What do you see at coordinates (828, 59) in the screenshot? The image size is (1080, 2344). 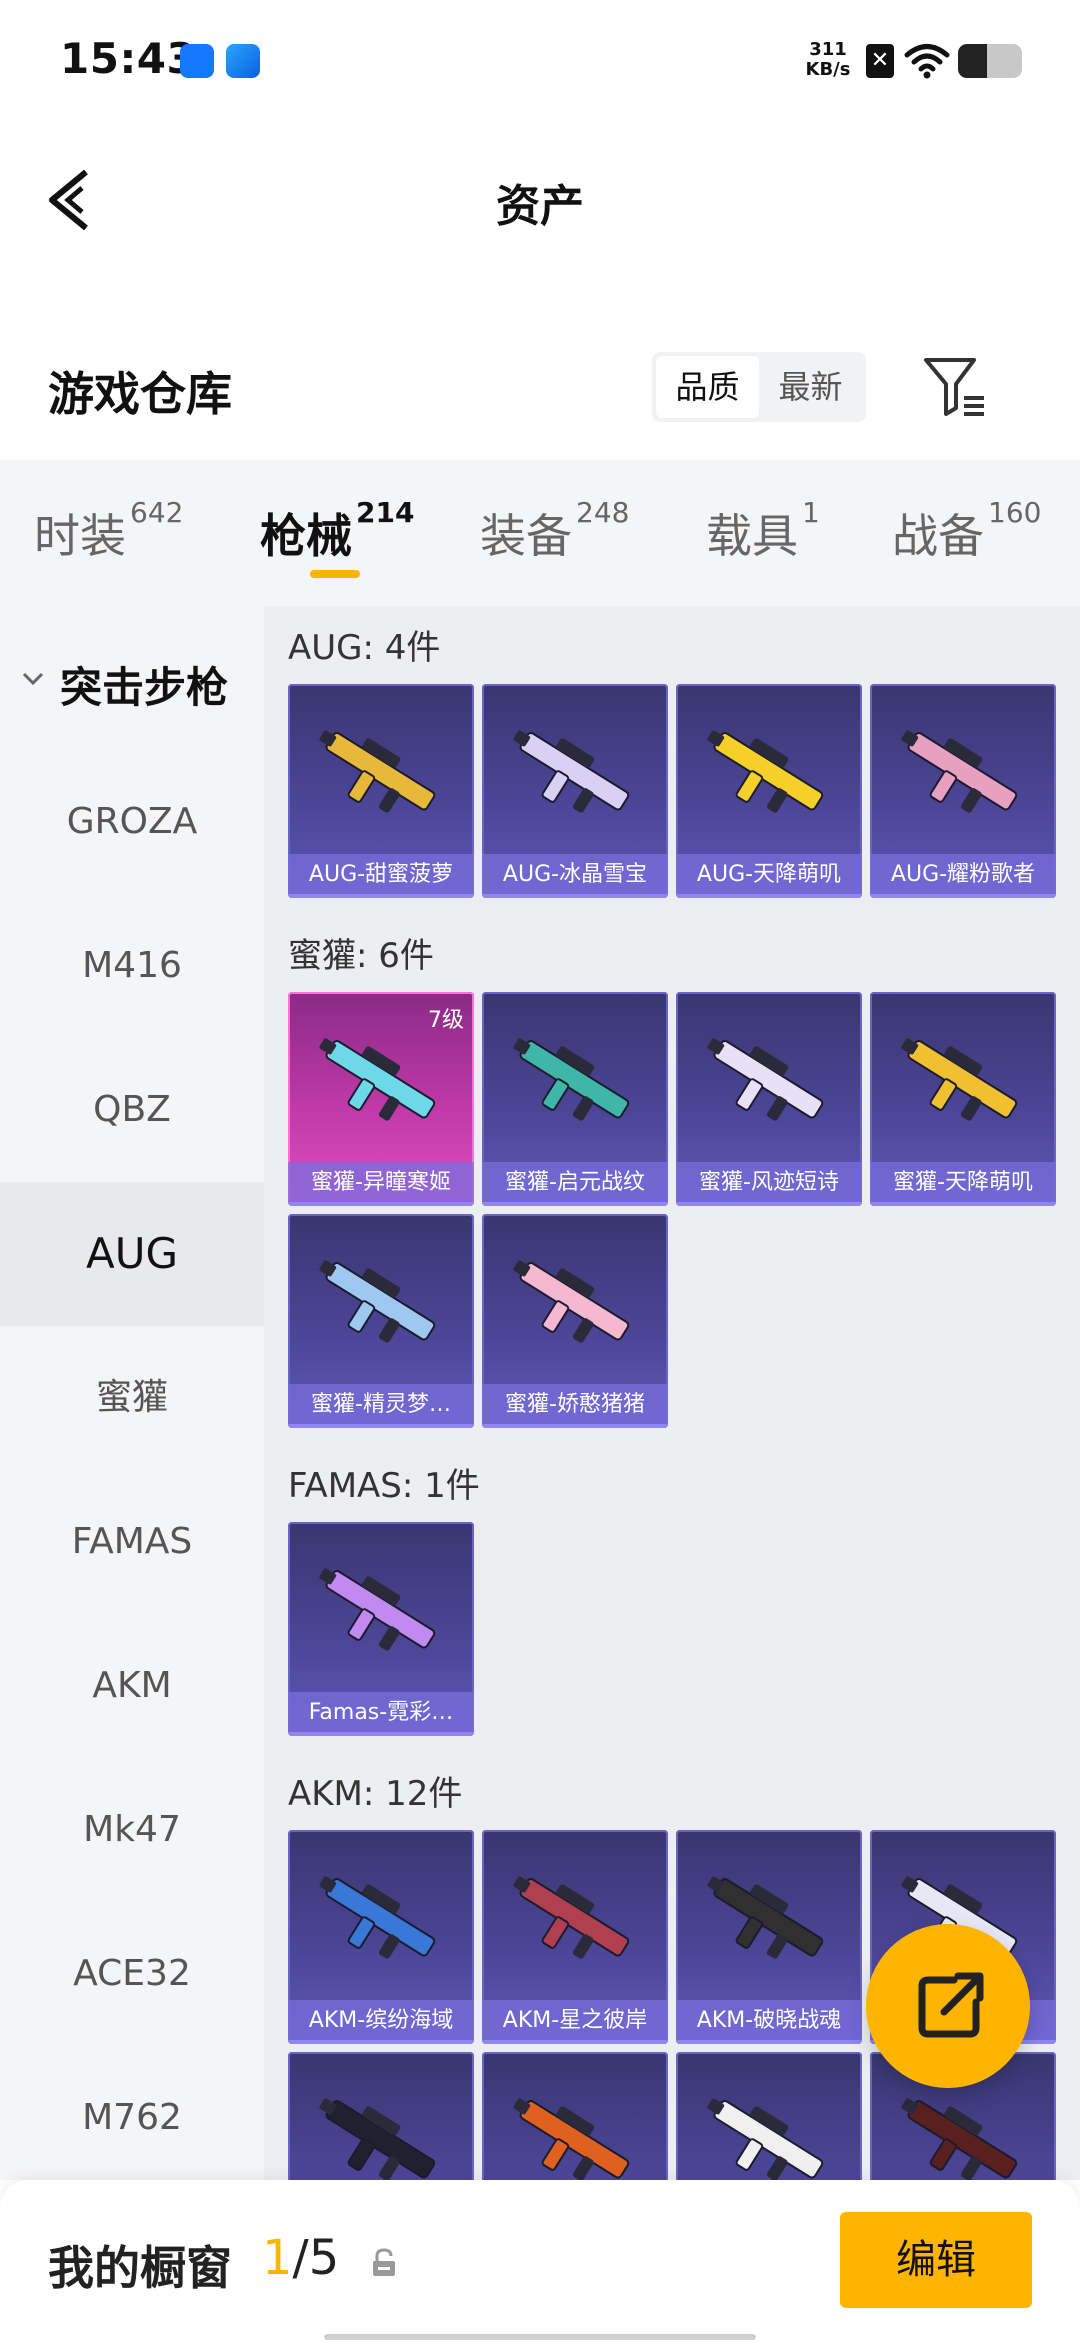 I see `network-speed: 311 KB/s` at bounding box center [828, 59].